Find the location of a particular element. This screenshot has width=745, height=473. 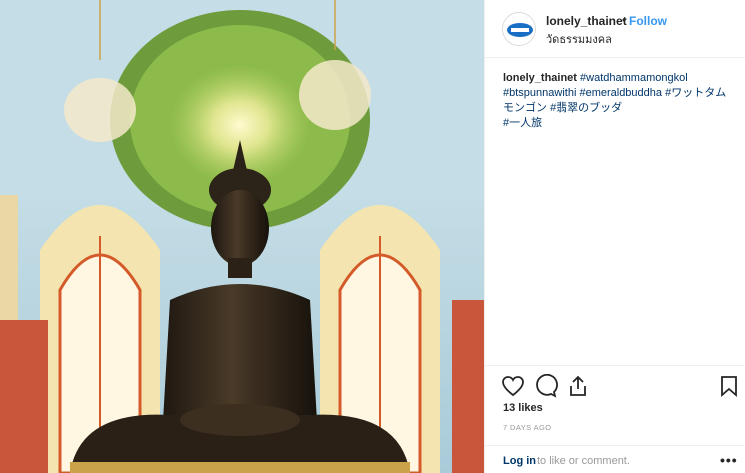

comment-icon is located at coordinates (546, 385).